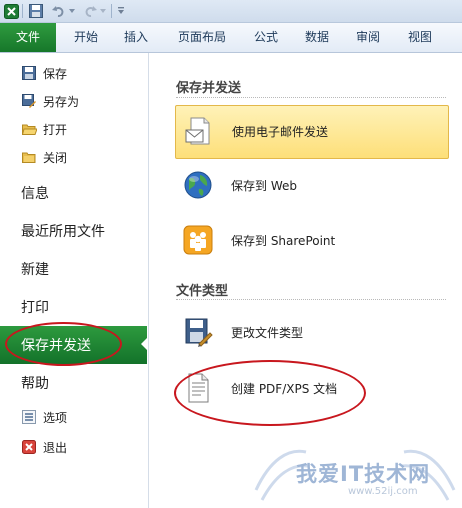 The image size is (462, 508). Describe the element at coordinates (28, 37) in the screenshot. I see `tab-file: 文件` at that location.